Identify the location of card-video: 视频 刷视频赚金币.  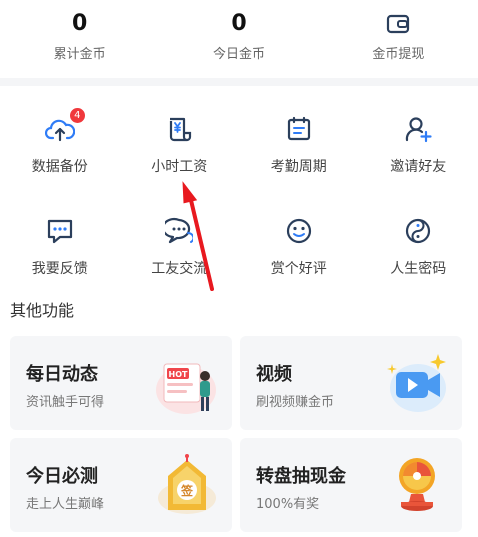
(351, 383).